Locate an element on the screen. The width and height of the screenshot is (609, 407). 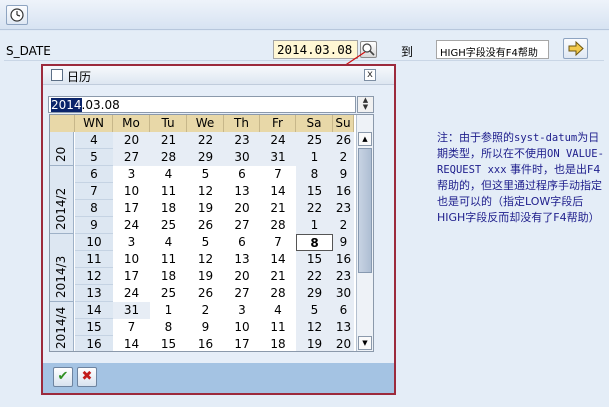
scroll-up-button: ▲ is located at coordinates (365, 139).